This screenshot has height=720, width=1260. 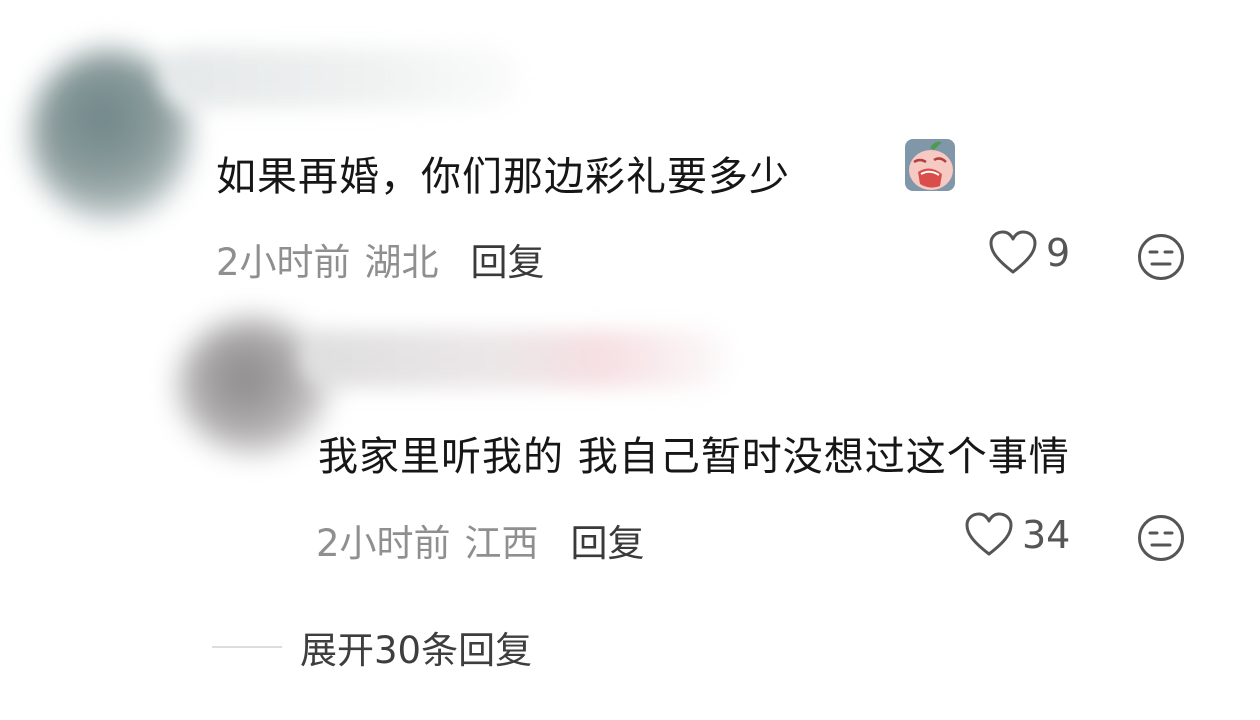 What do you see at coordinates (501, 543) in the screenshot?
I see `reply-location: 江西` at bounding box center [501, 543].